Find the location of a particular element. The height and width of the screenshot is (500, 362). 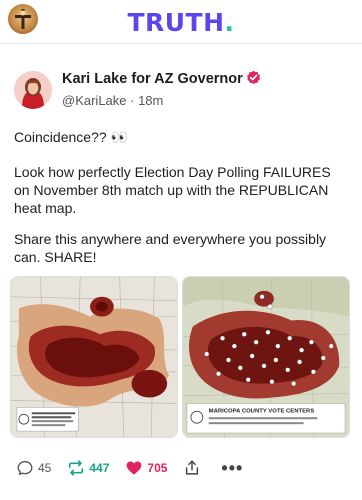

verified-badge-icon is located at coordinates (253, 77).